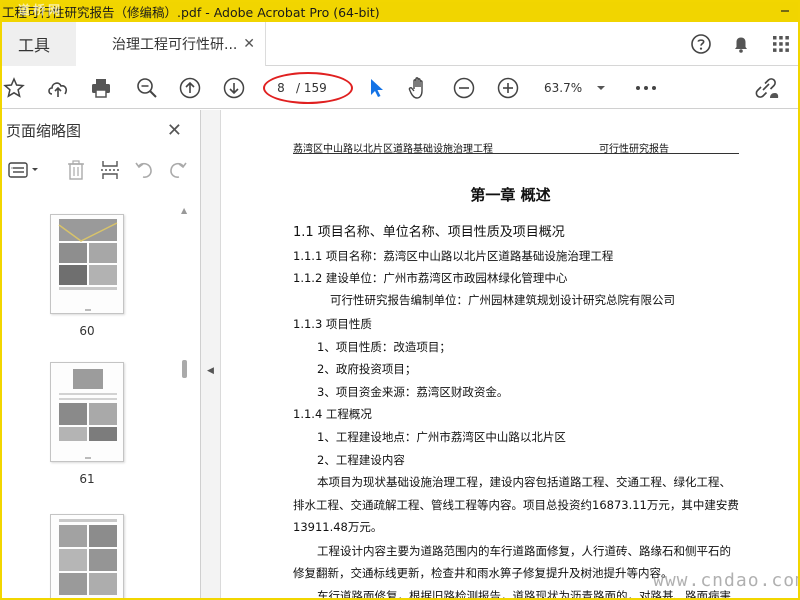 The height and width of the screenshot is (600, 800). I want to click on site-watermark: www.cndao.com, so click(726, 580).